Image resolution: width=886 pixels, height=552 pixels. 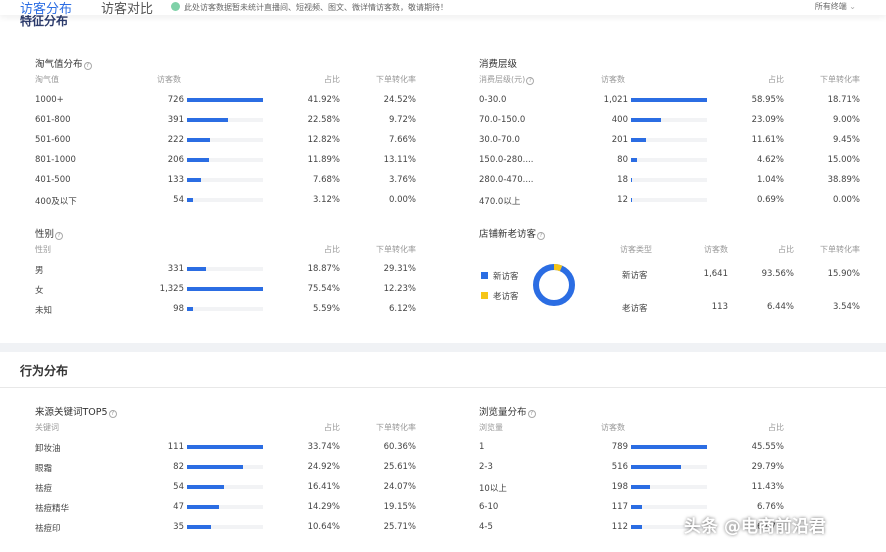 What do you see at coordinates (499, 140) in the screenshot?
I see `row-label: 30.0-70.0` at bounding box center [499, 140].